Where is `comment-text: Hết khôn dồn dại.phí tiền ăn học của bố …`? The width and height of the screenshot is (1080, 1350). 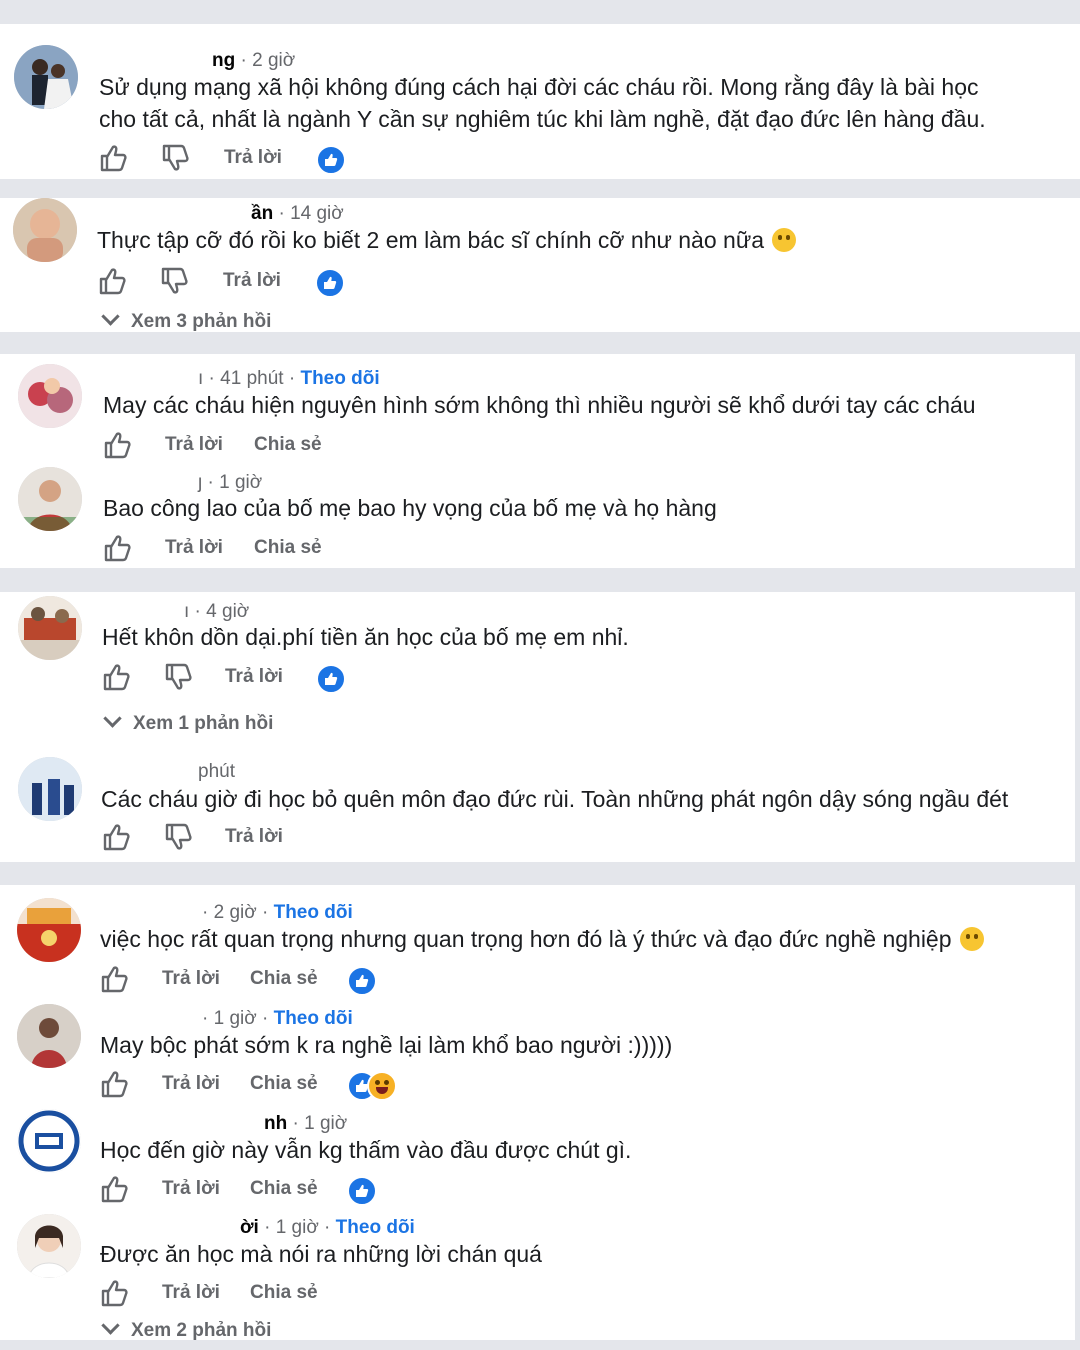
comment-text: Hết khôn dồn dại.phí tiền ăn học của bố … is located at coordinates (365, 637).